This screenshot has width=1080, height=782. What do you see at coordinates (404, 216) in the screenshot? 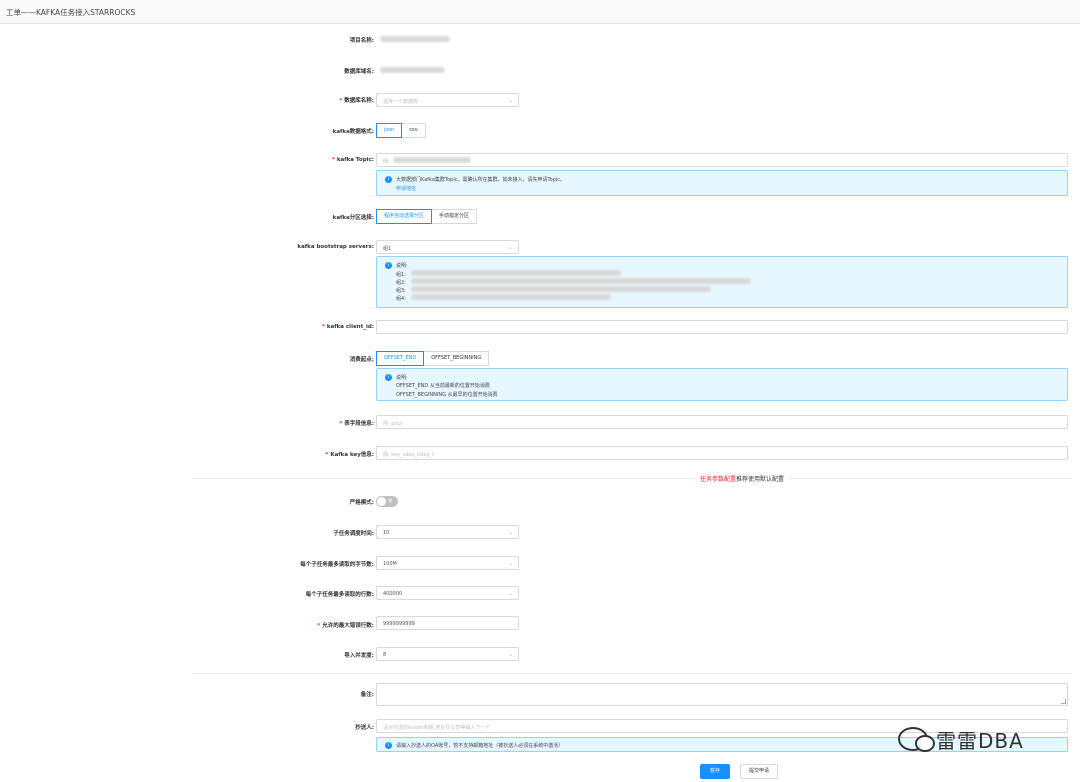
I see `partition-auto-option: 程序自动选择分区` at bounding box center [404, 216].